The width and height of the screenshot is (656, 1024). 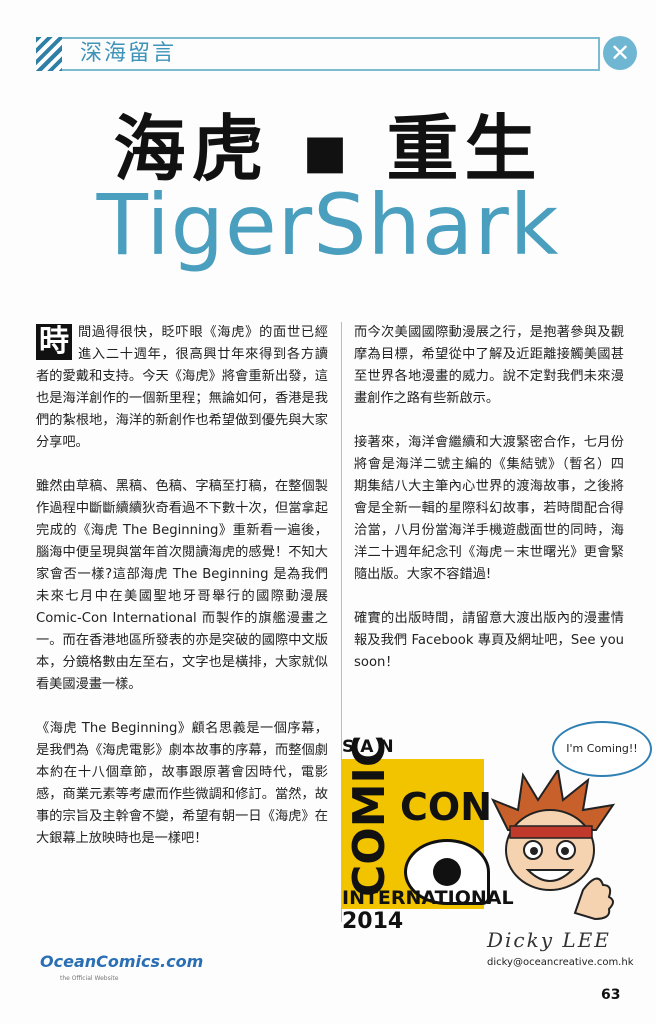 I want to click on logo-comic: COMIC, so click(x=369, y=815).